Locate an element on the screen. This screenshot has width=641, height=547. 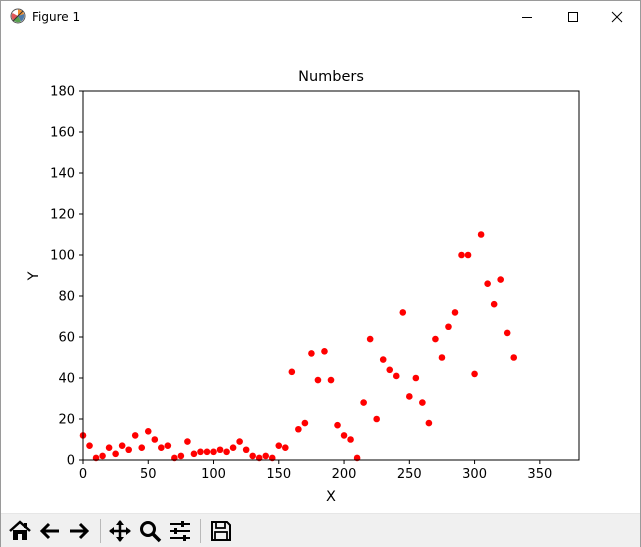
sliders-icon is located at coordinates (180, 531).